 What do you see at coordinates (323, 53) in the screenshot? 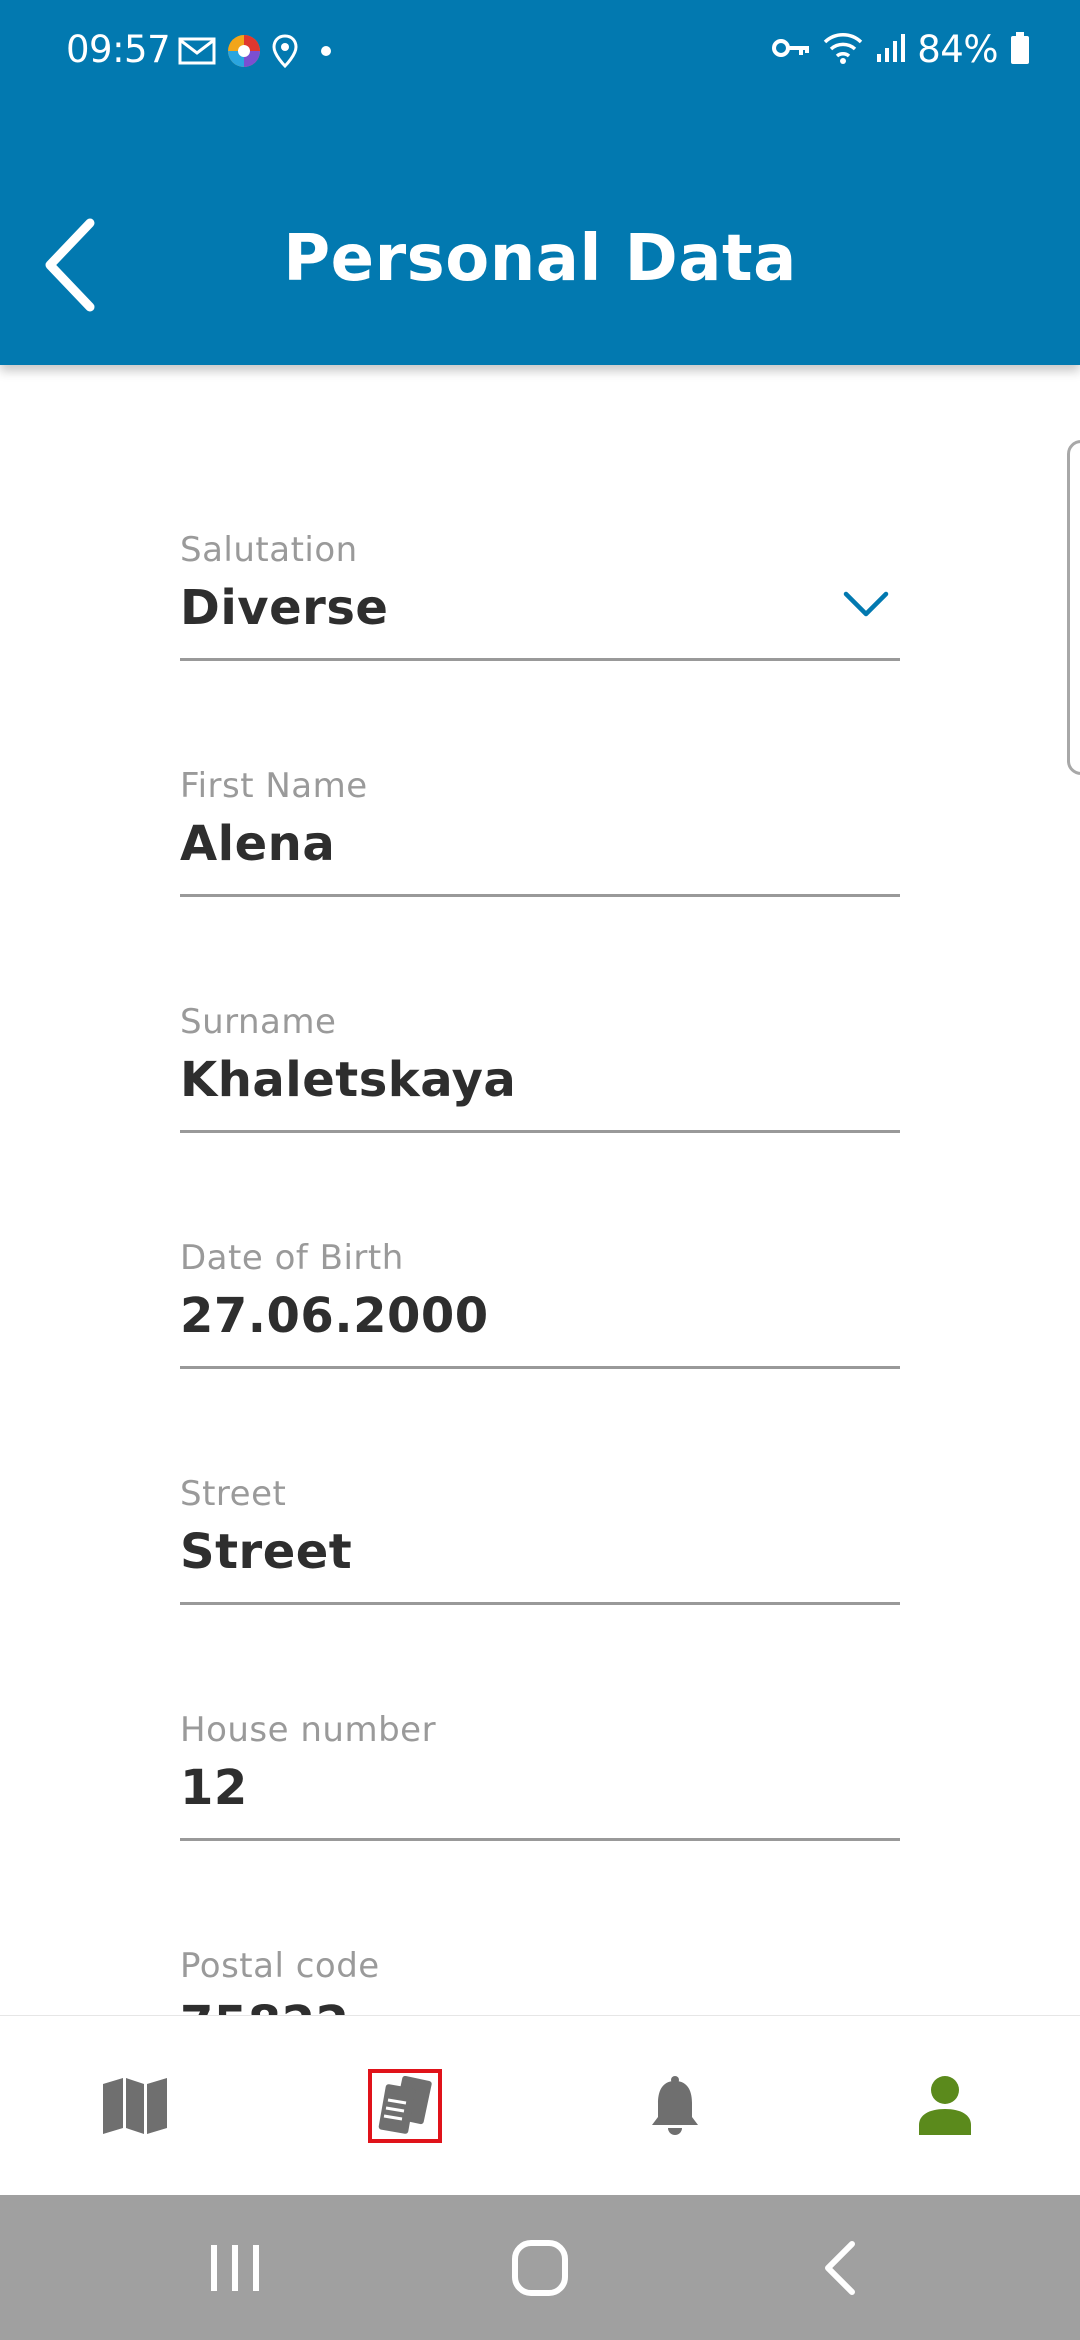
I see `dot-icon` at bounding box center [323, 53].